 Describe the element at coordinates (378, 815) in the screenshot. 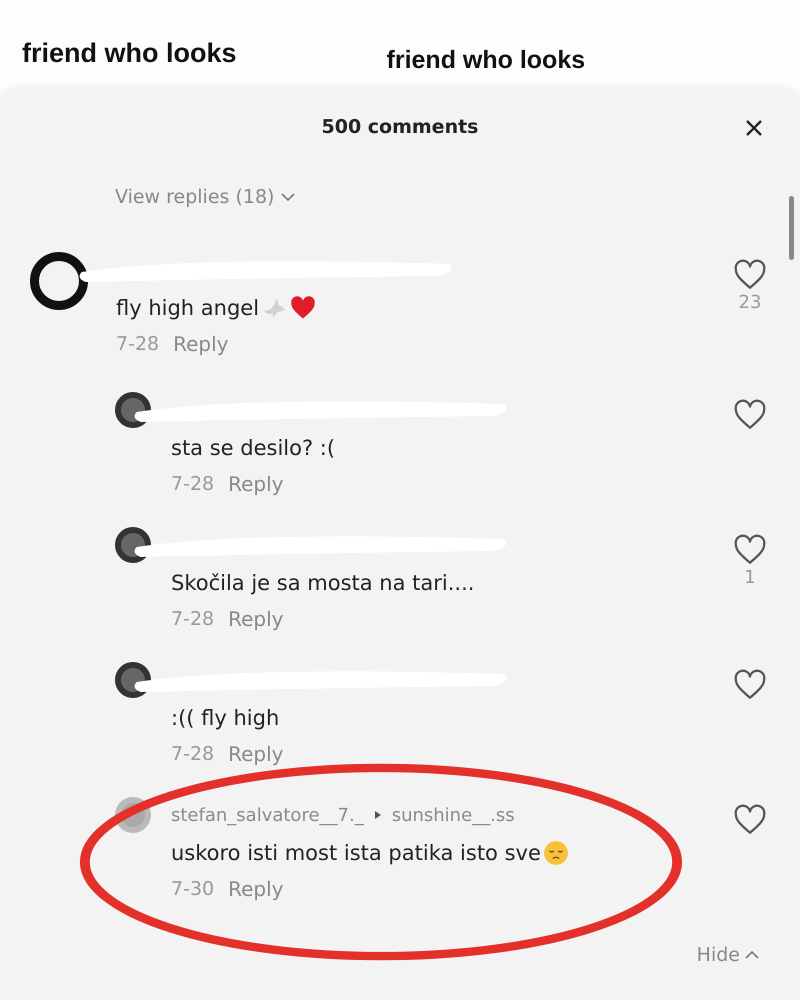

I see `caret-icon` at that location.